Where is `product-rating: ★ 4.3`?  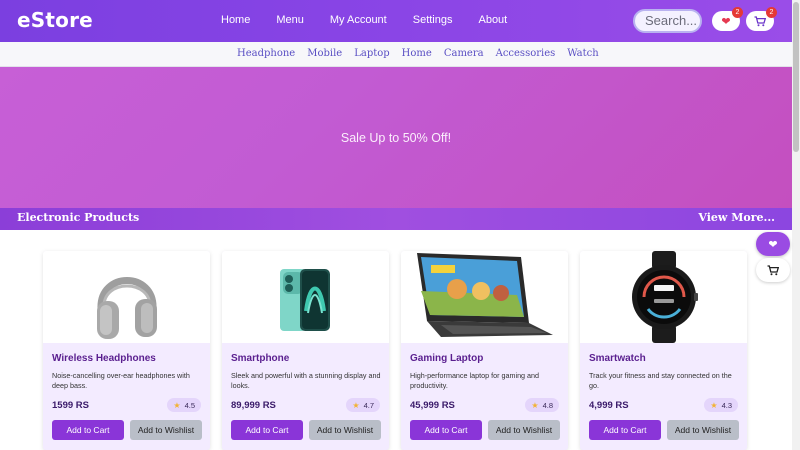 product-rating: ★ 4.3 is located at coordinates (721, 405).